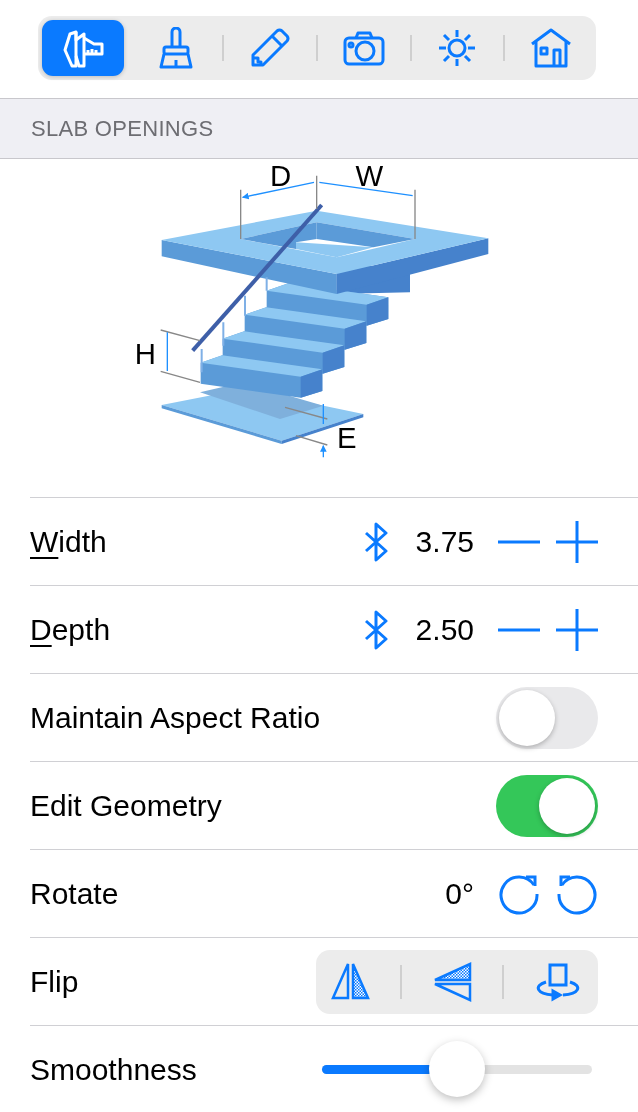 The height and width of the screenshot is (1112, 638). Describe the element at coordinates (519, 893) in the screenshot. I see `rotate-clockwise-button` at that location.